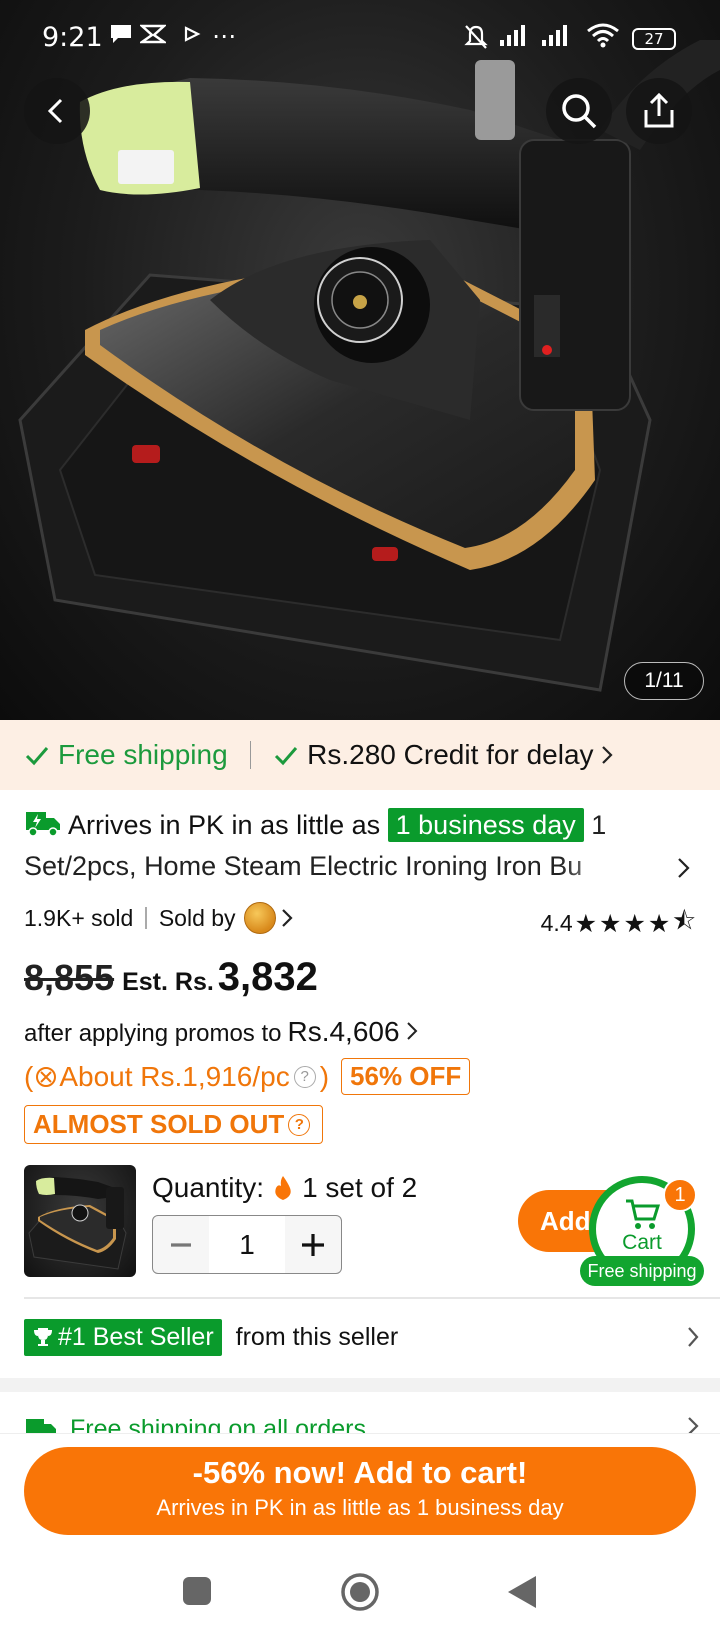 The height and width of the screenshot is (1640, 720). I want to click on product-thumbnail, so click(80, 1221).